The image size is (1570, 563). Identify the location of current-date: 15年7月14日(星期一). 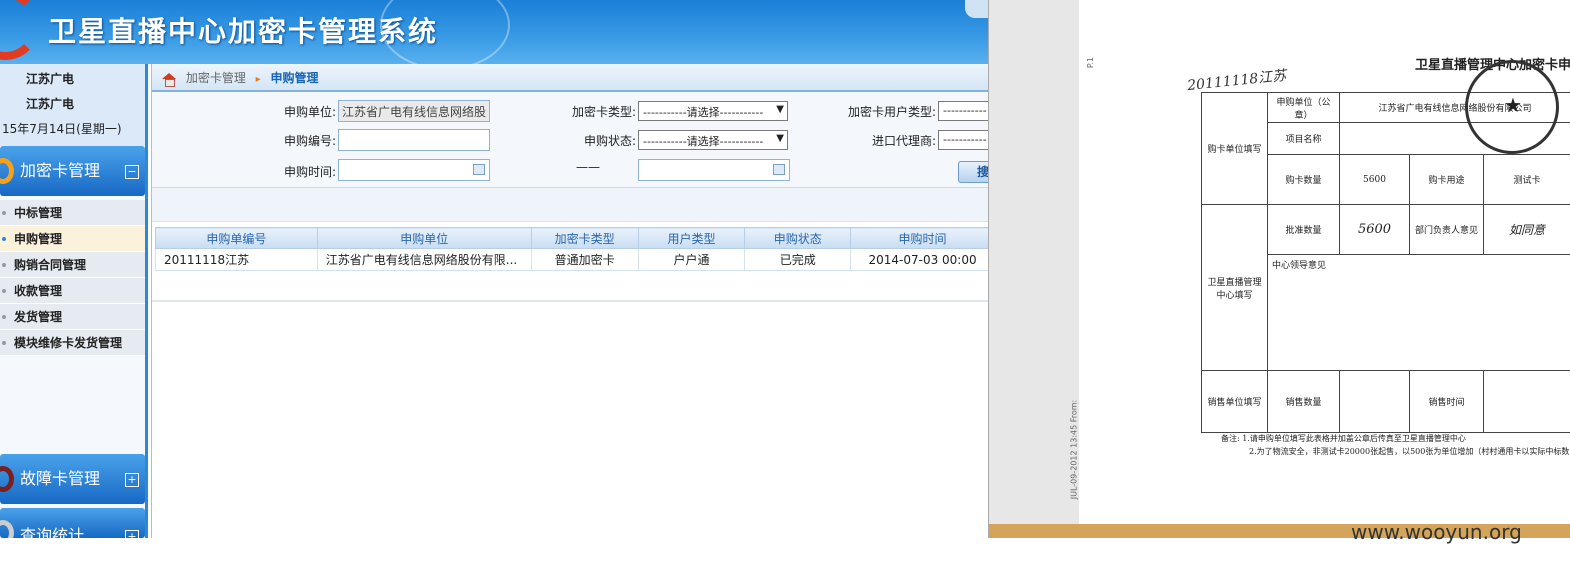
(62, 129).